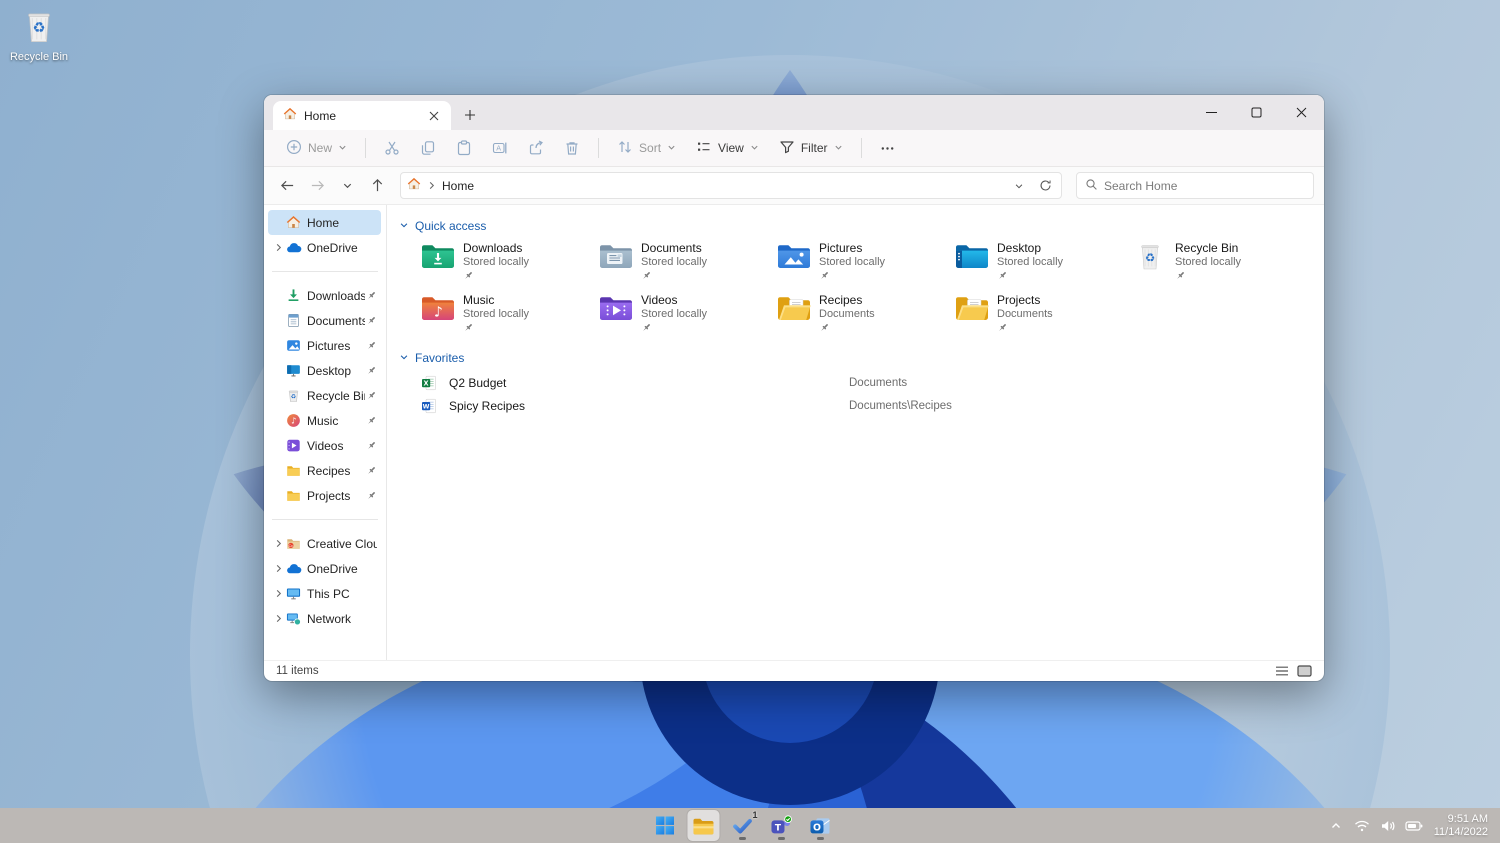 This screenshot has height=843, width=1500. I want to click on battery-icon, so click(1414, 826).